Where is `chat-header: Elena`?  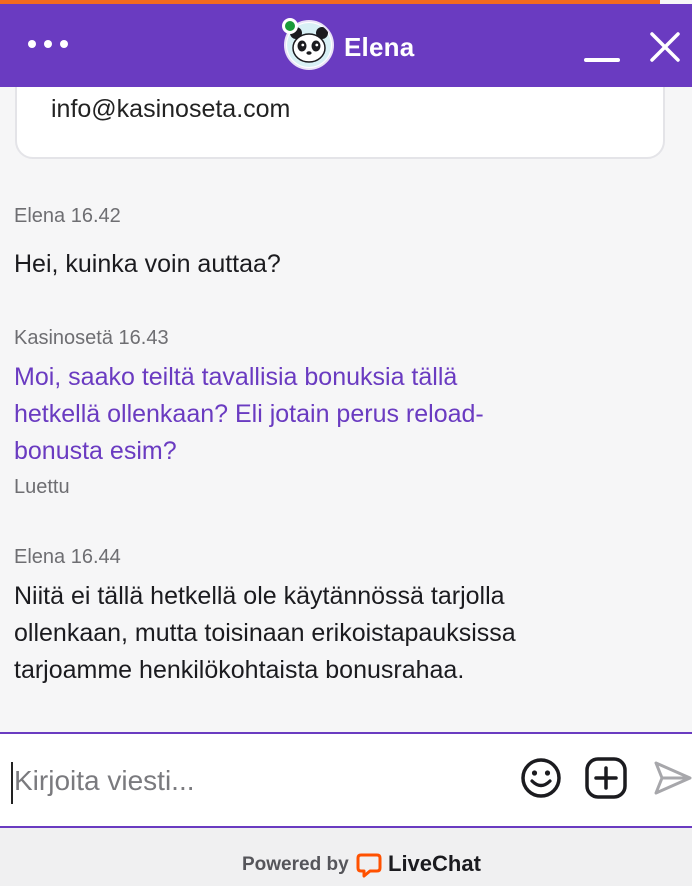
chat-header: Elena is located at coordinates (346, 45).